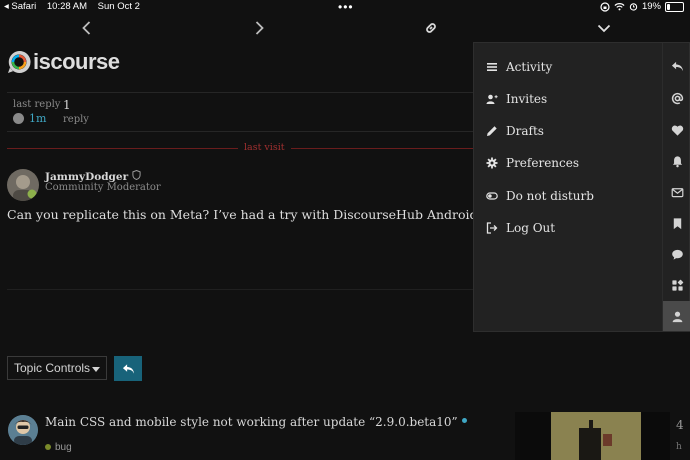 This screenshot has width=690, height=460. I want to click on grid-icon, so click(677, 285).